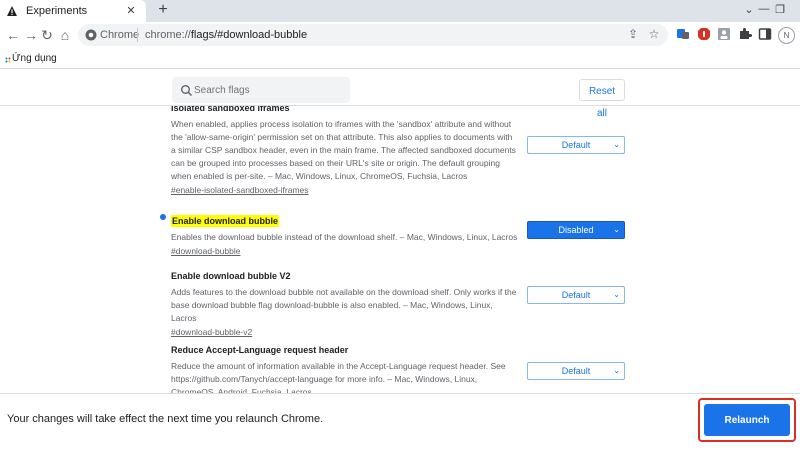 This screenshot has height=451, width=800. Describe the element at coordinates (163, 217) in the screenshot. I see `modified-dot-icon` at that location.